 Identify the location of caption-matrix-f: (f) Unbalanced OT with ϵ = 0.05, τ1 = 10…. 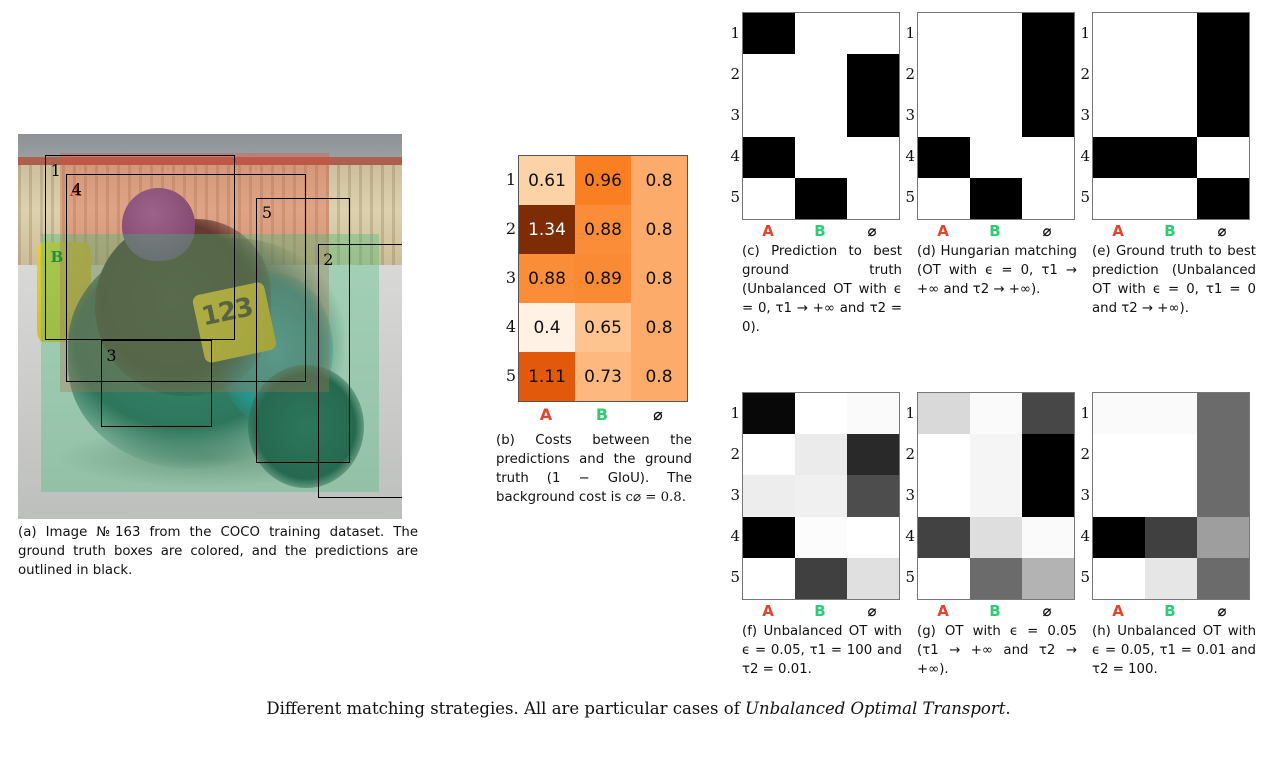
(822, 650).